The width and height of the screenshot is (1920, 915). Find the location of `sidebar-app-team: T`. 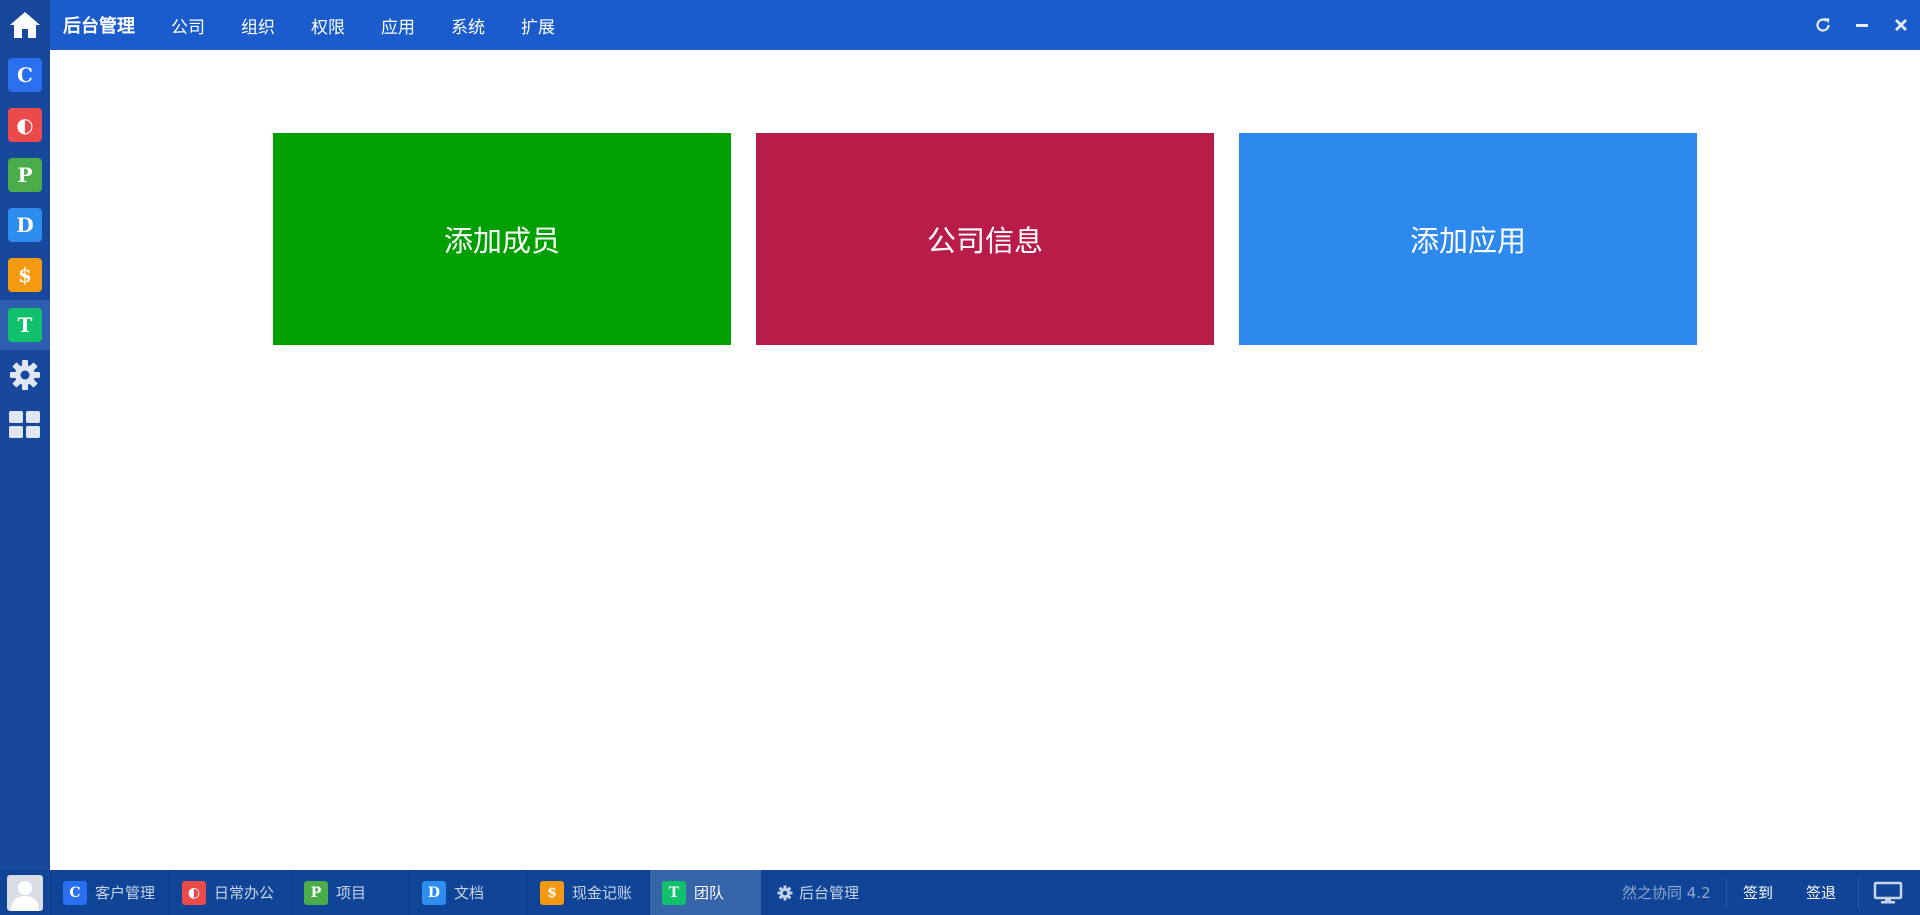

sidebar-app-team: T is located at coordinates (25, 325).